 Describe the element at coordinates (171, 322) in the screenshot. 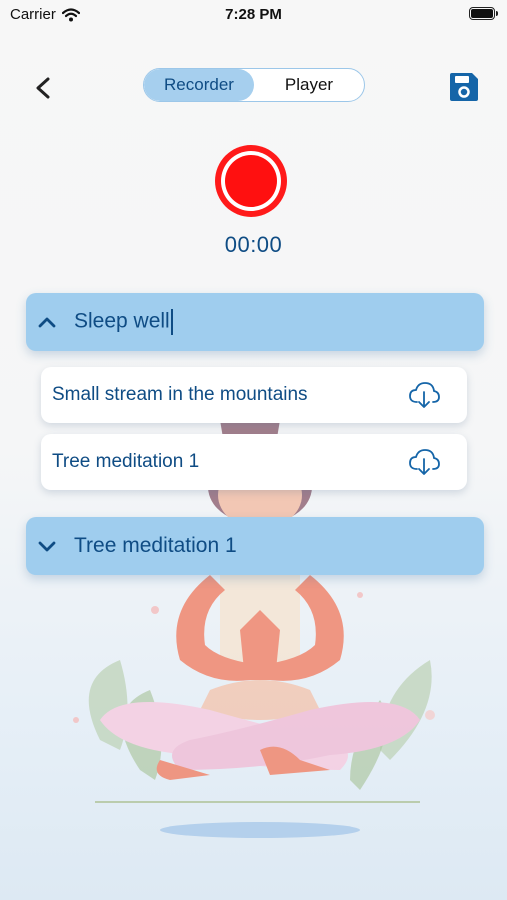

I see `text-cursor` at that location.